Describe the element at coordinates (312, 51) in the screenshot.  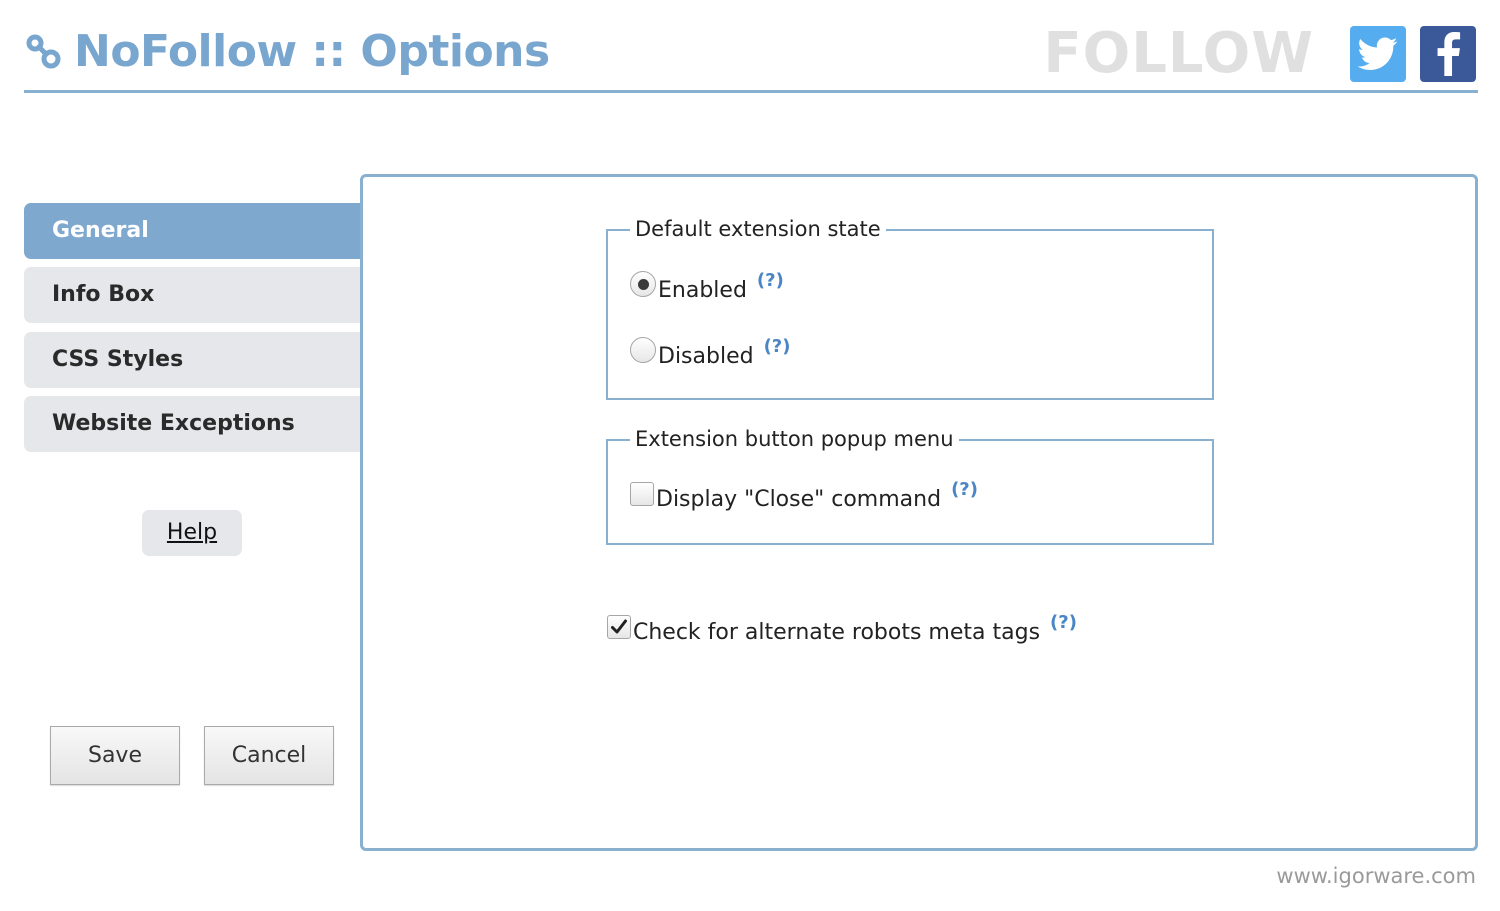
I see `page-title: NoFollow :: Options` at that location.